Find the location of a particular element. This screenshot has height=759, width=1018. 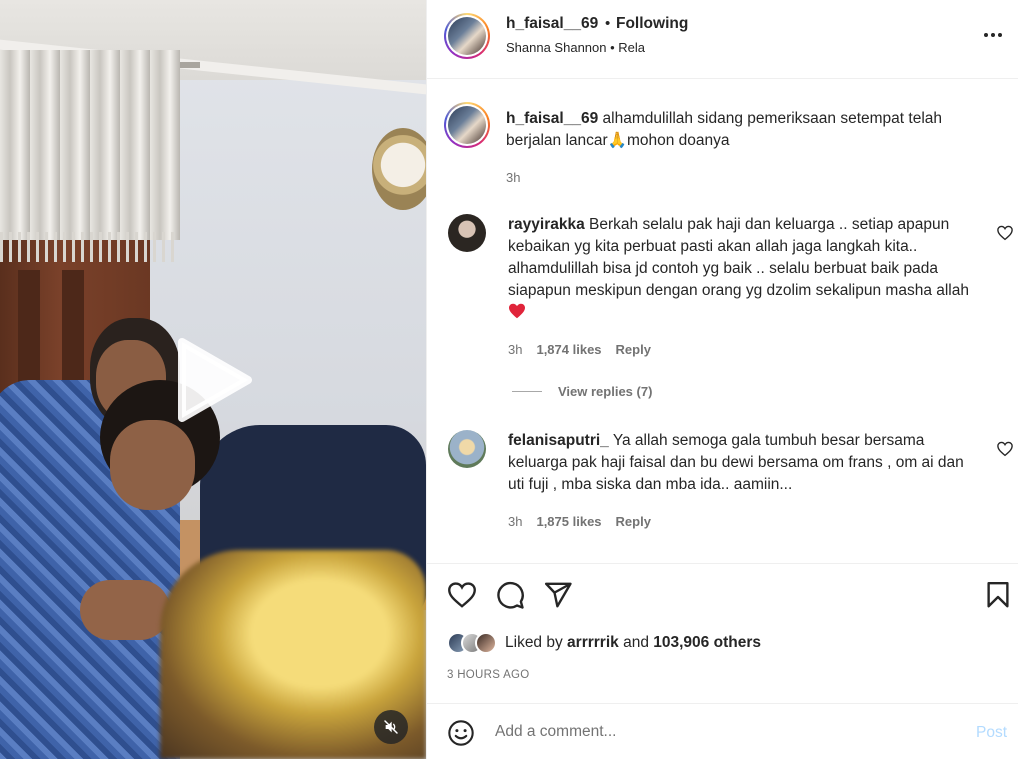

post-comment-button: Post is located at coordinates (991, 733).